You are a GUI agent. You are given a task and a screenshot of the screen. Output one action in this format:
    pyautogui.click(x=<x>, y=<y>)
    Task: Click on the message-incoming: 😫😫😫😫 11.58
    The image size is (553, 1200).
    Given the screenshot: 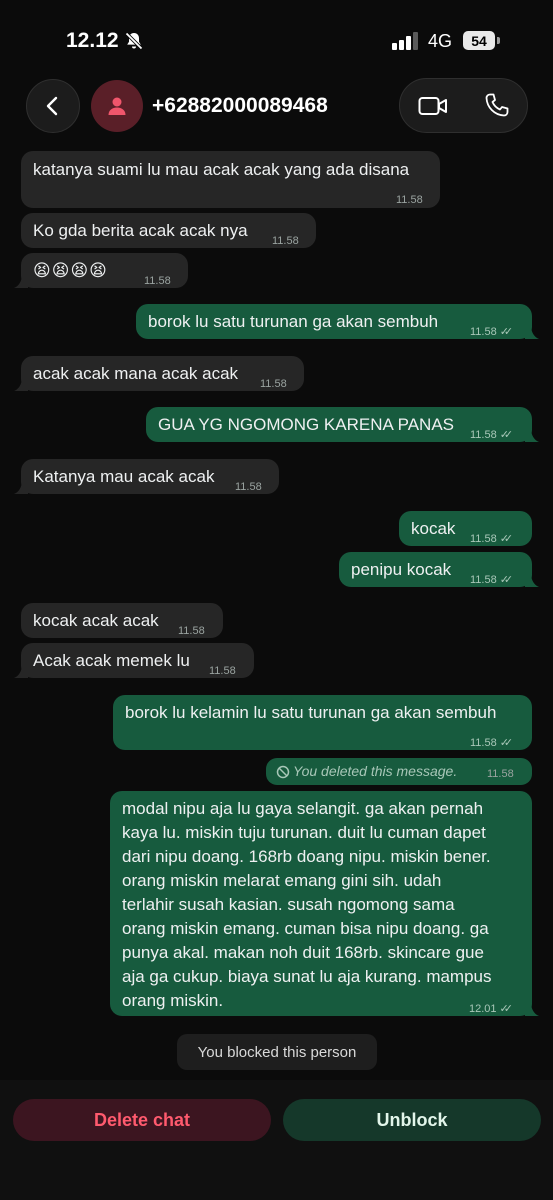 What is the action you would take?
    pyautogui.click(x=101, y=270)
    